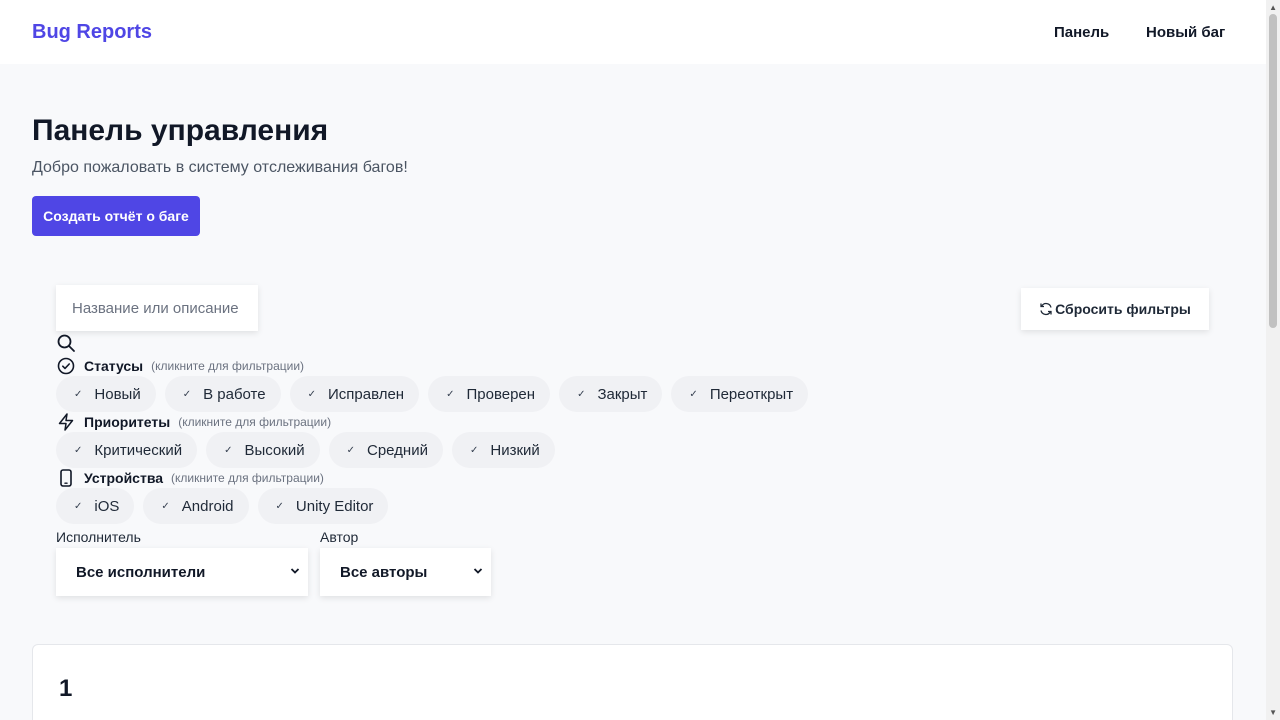 This screenshot has width=1280, height=720. Describe the element at coordinates (1185, 32) in the screenshot. I see `nav-new-bug-link: Новый баг` at that location.